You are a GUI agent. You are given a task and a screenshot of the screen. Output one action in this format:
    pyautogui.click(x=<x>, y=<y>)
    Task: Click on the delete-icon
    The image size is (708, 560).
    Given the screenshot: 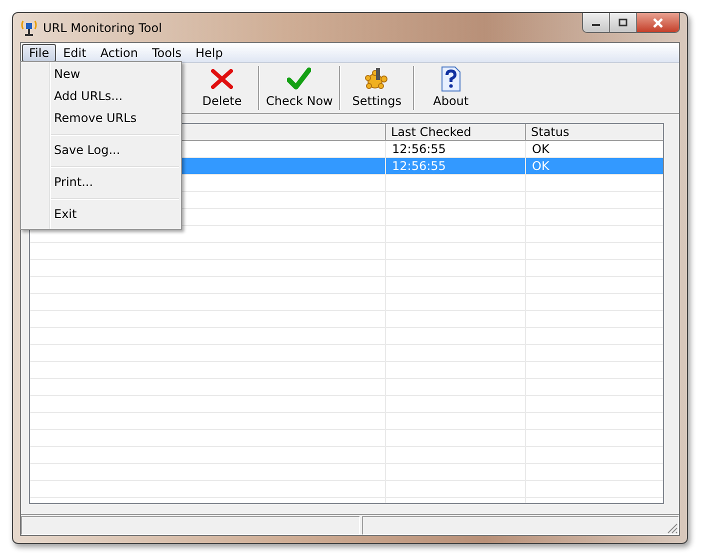 What is the action you would take?
    pyautogui.click(x=222, y=79)
    